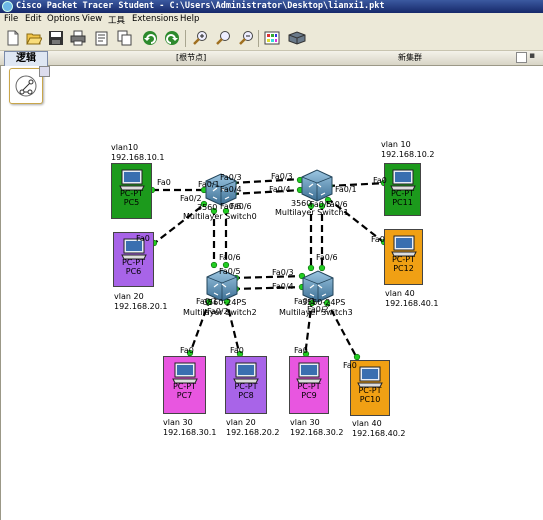 The width and height of the screenshot is (543, 520). Describe the element at coordinates (141, 306) in the screenshot. I see `ip-label: 192.168.20.1` at that location.